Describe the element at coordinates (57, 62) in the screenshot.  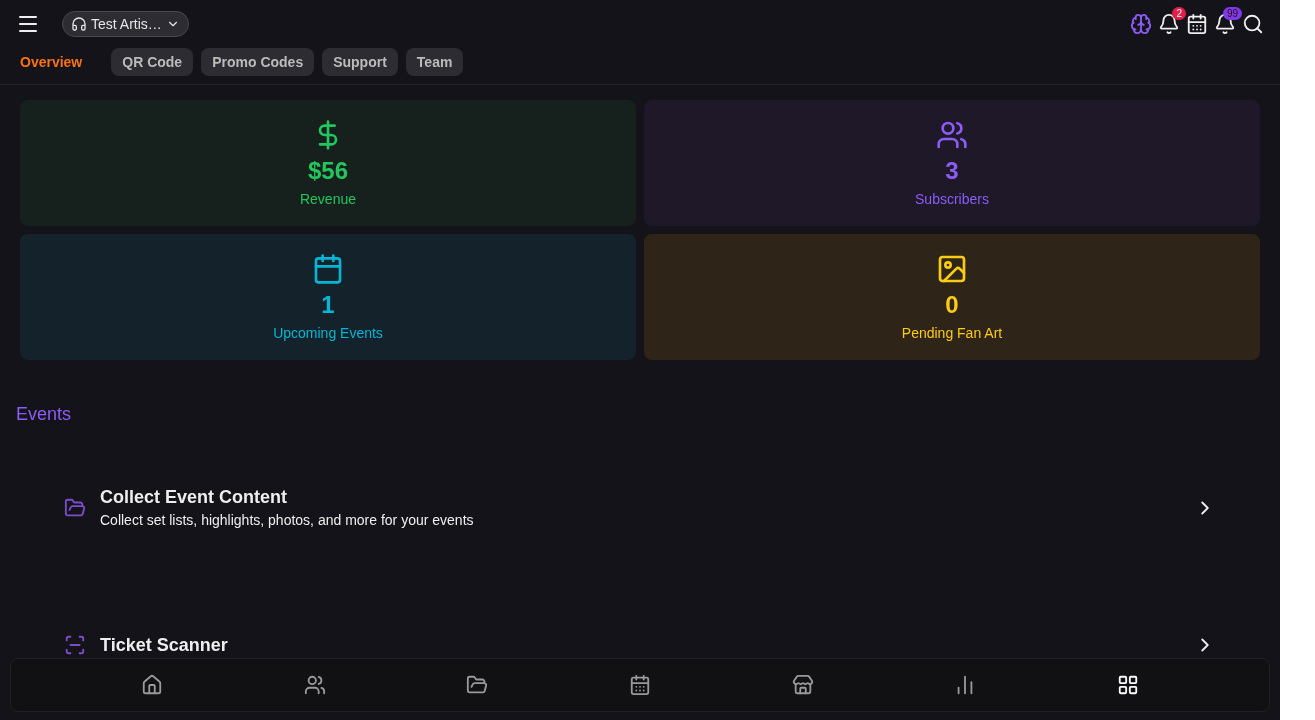
I see `tab: Overview` at that location.